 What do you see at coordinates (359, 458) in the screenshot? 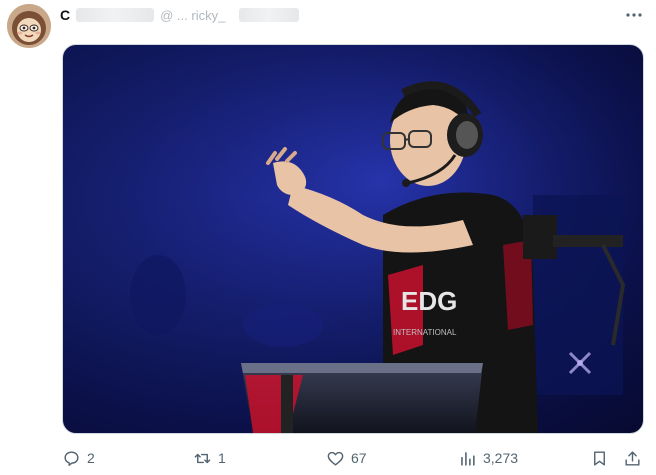
I see `like-count: 67` at bounding box center [359, 458].